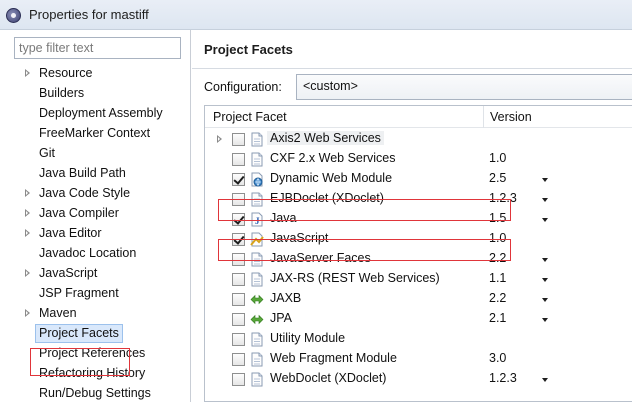 This screenshot has height=402, width=632. Describe the element at coordinates (95, 313) in the screenshot. I see `sidebar-item-maven: Maven` at that location.